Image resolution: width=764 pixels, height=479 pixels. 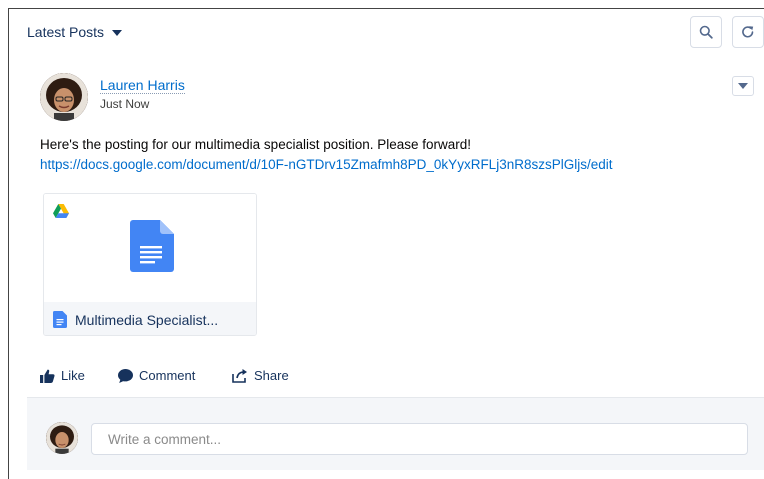 I want to click on post-timestamp: Just Now, so click(x=125, y=104).